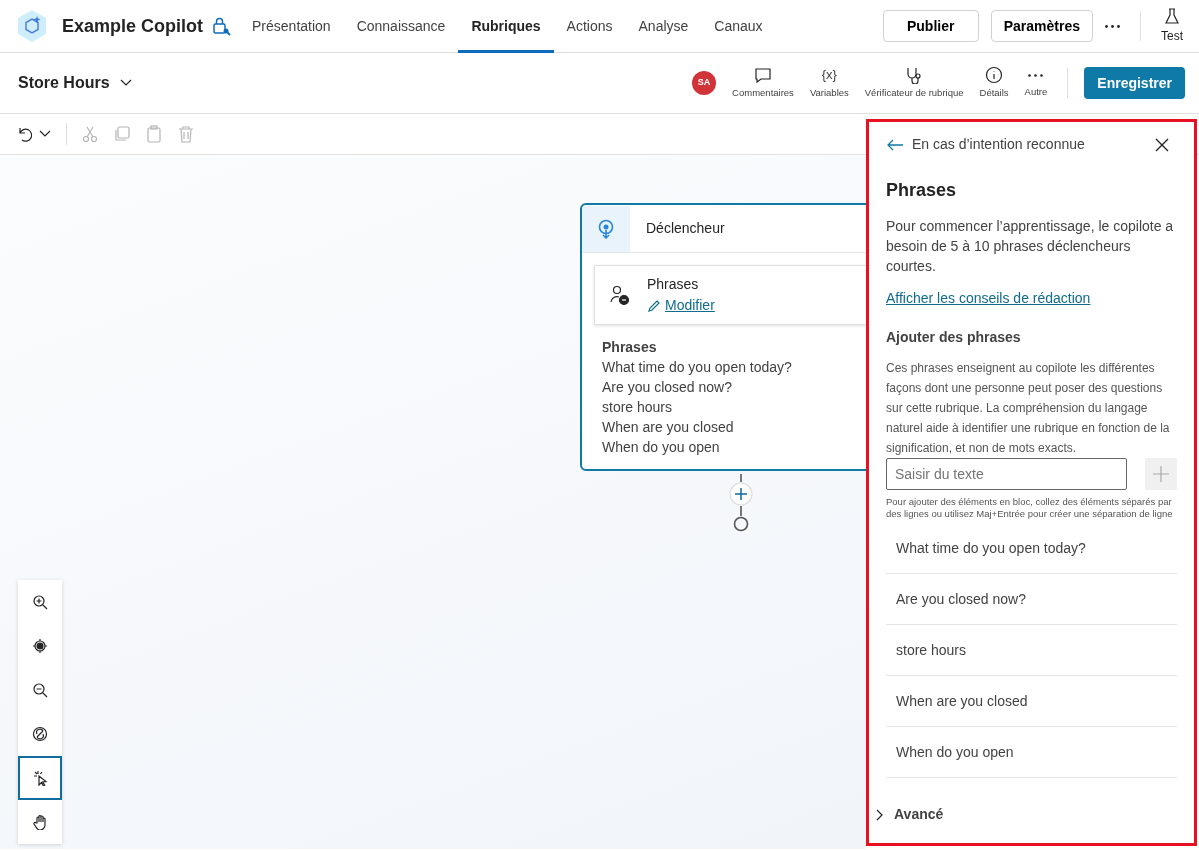  Describe the element at coordinates (991, 548) in the screenshot. I see `phrase-item: What time do you open today?` at that location.